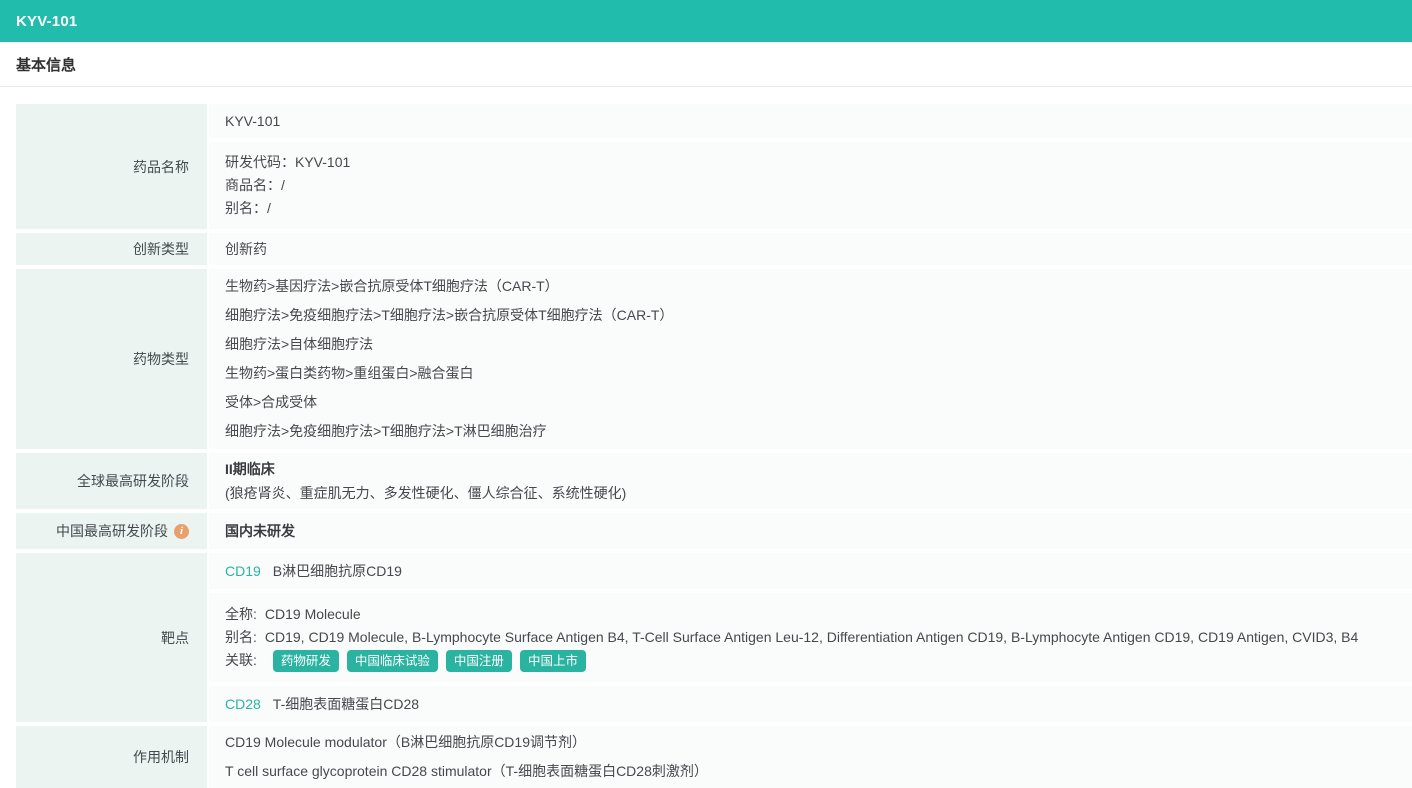  I want to click on china-stage-value-block: 国内未研发, so click(810, 531).